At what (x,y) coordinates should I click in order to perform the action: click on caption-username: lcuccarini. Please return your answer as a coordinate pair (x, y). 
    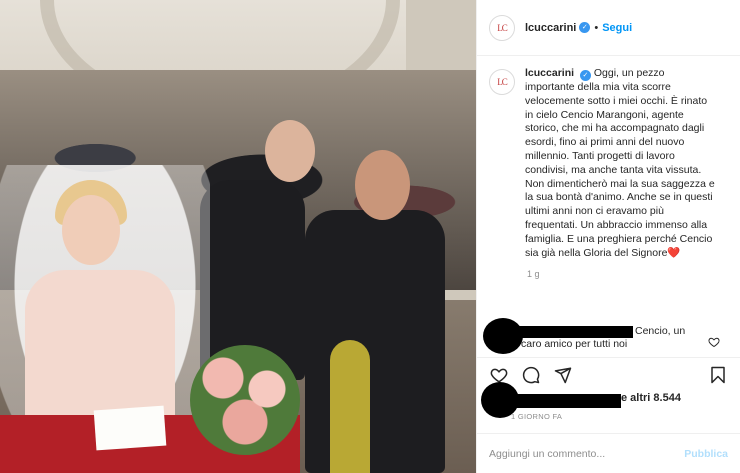
    Looking at the image, I should click on (549, 73).